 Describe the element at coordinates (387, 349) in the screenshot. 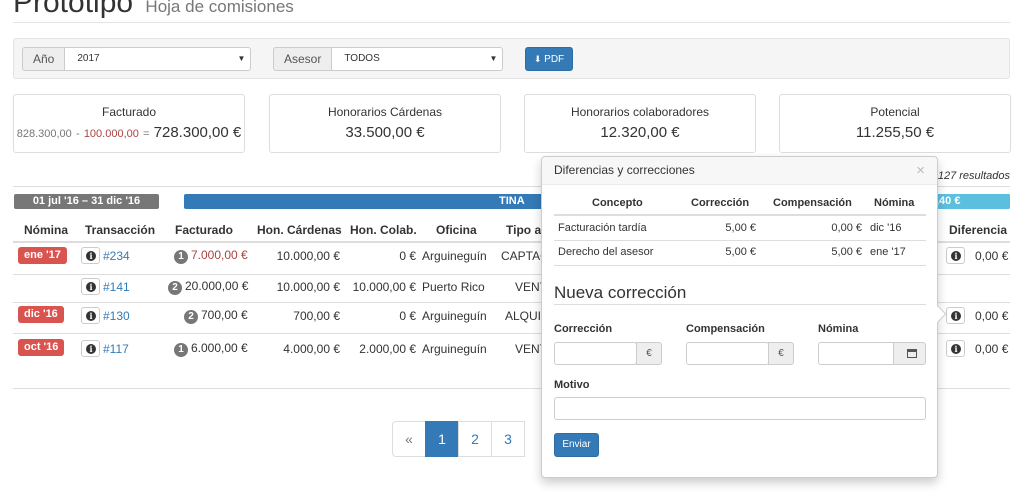

I see `hon-colab-cell: 2.000,00 €` at that location.